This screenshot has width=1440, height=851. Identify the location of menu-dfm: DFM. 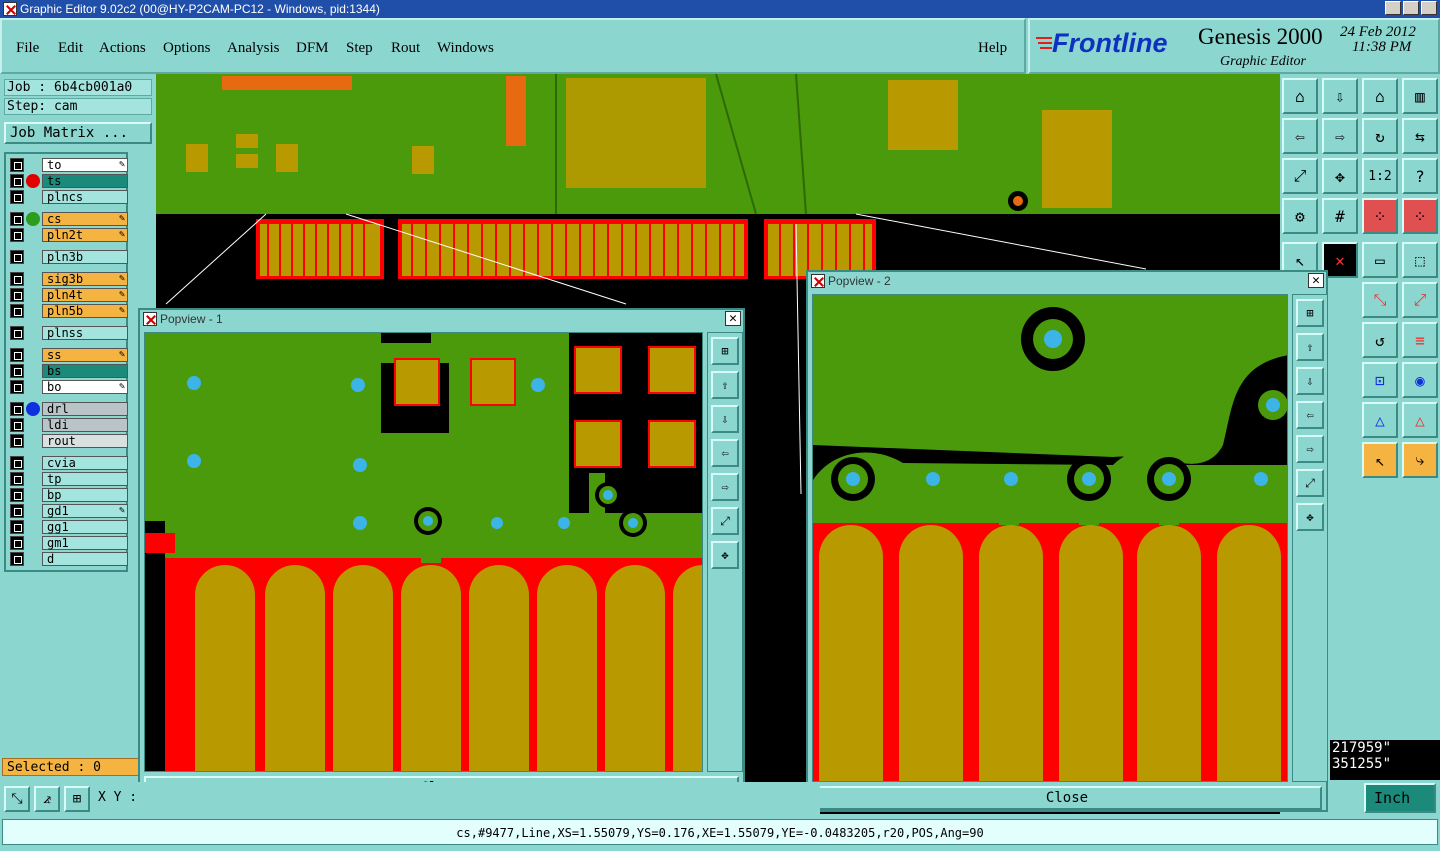
(312, 48).